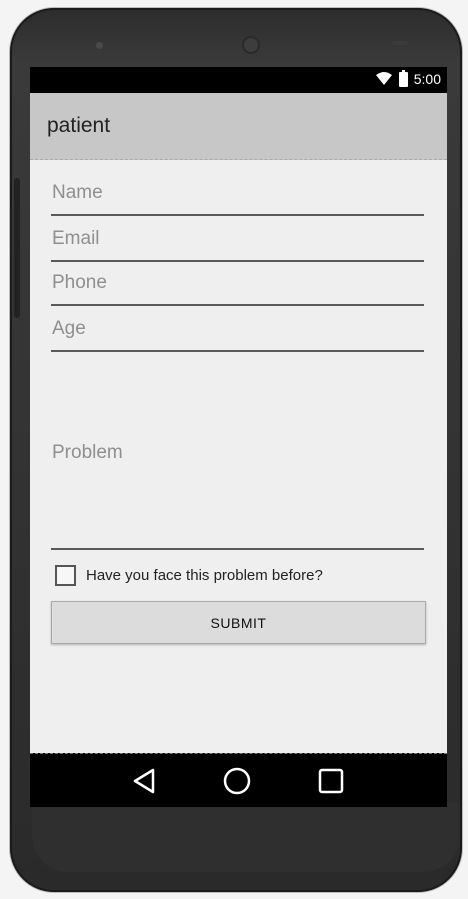  Describe the element at coordinates (65, 575) in the screenshot. I see `problem-before-checkbox` at that location.